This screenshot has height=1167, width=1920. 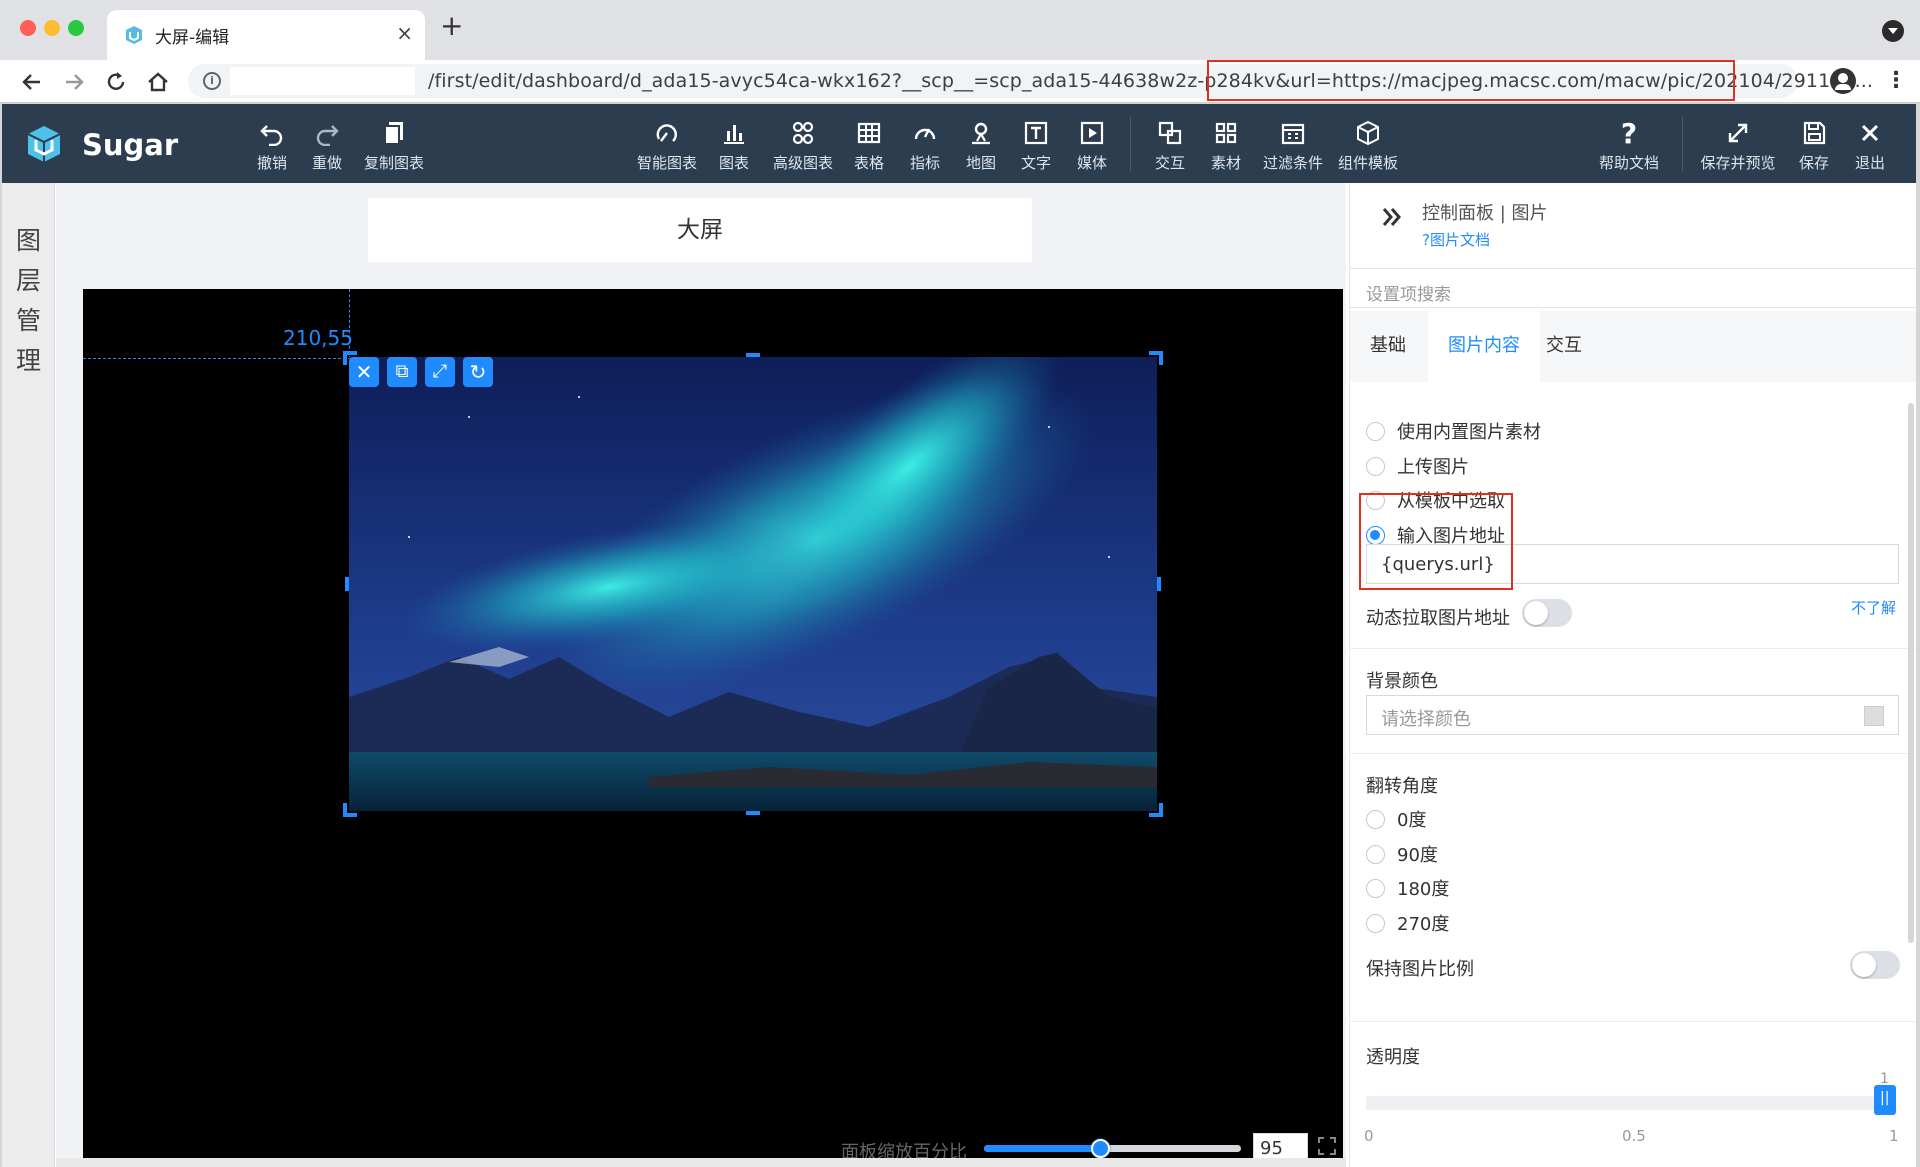 I want to click on radio-circle, so click(x=1375, y=888).